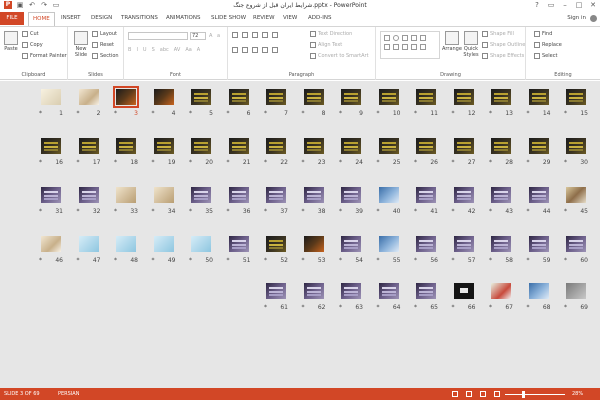 Image resolution: width=600 pixels, height=400 pixels. Describe the element at coordinates (30, 34) in the screenshot. I see `cut-button: Cut` at that location.